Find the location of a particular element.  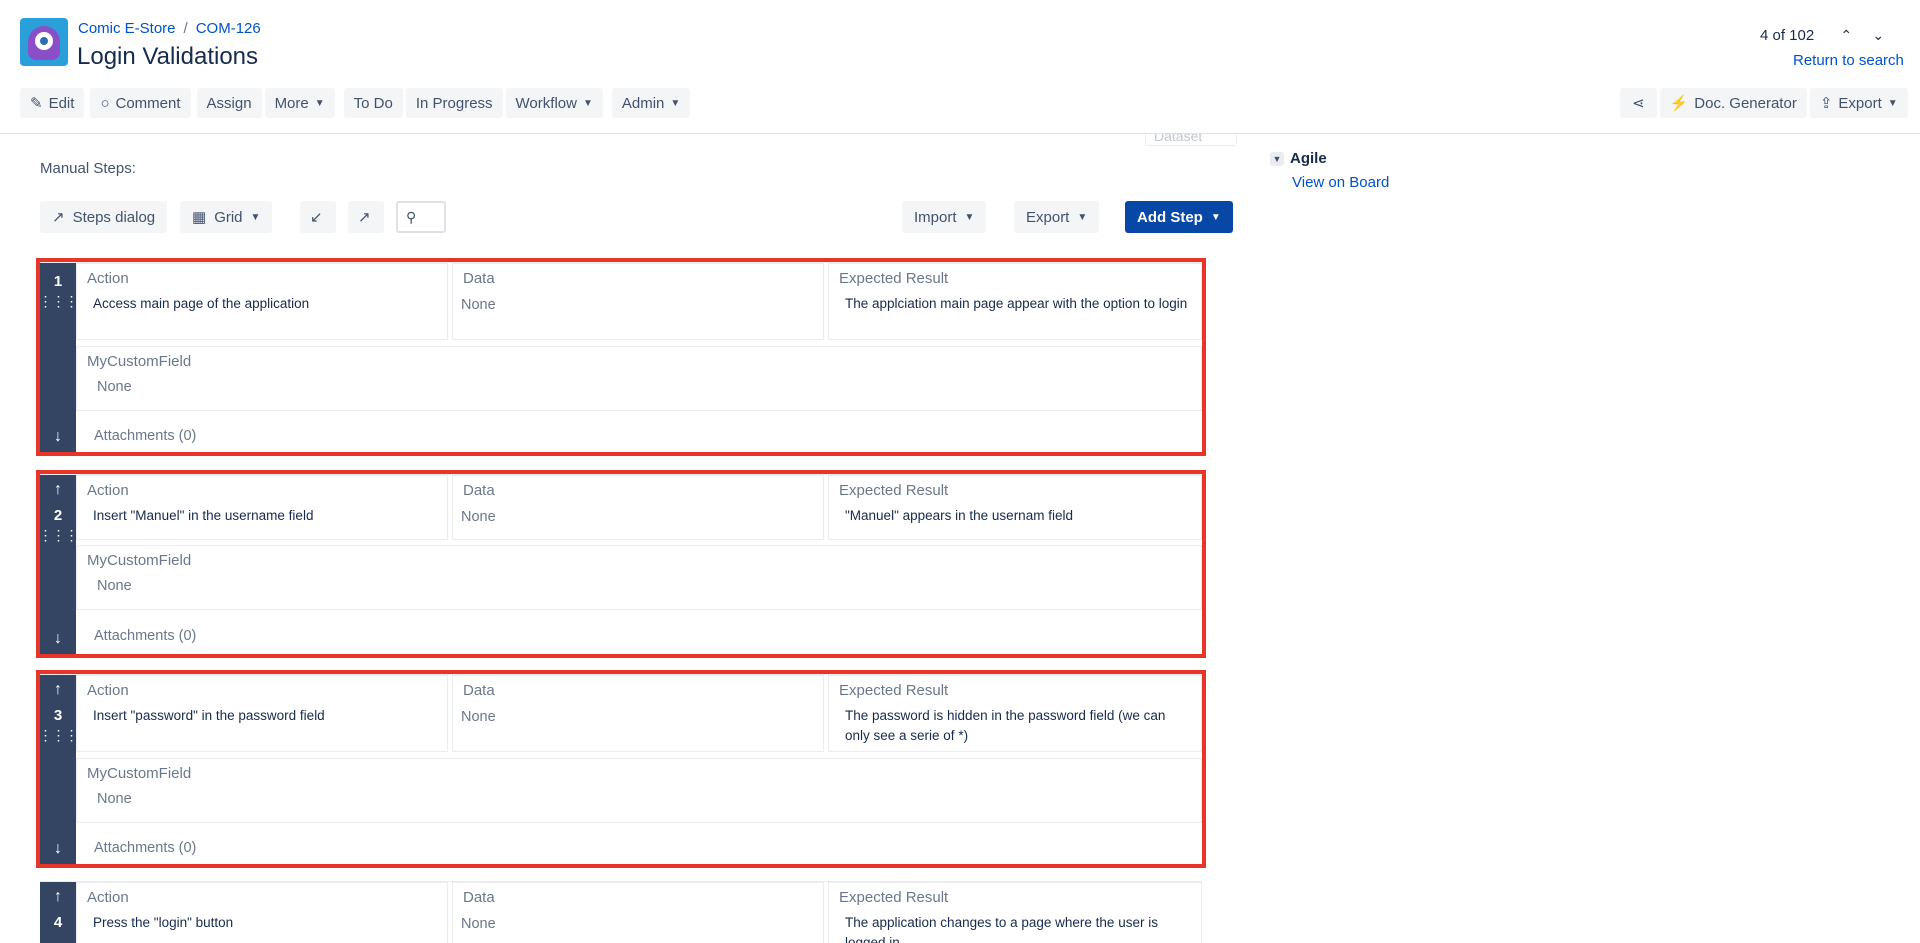

step-number: 2 is located at coordinates (58, 515).